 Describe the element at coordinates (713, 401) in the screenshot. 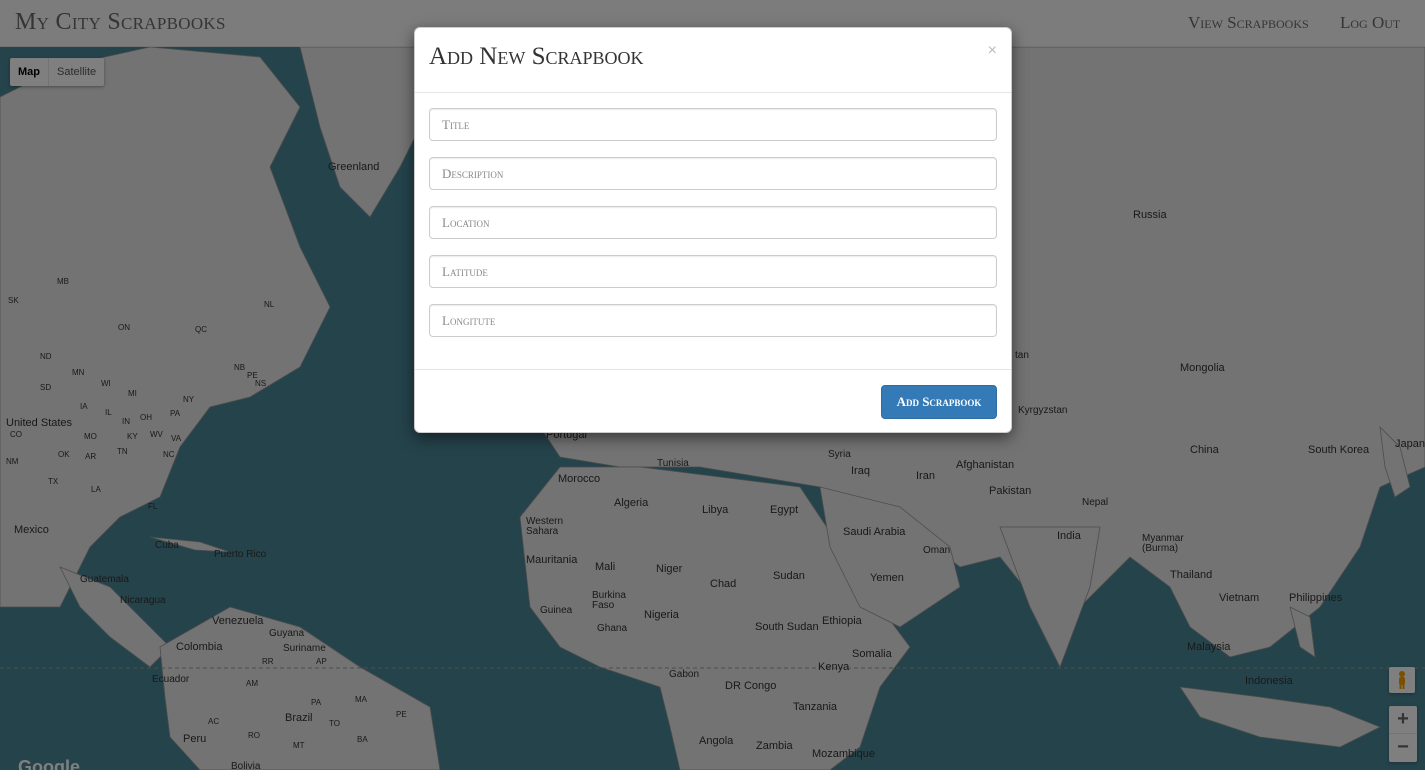

I see `modal-footer: Add Scrapbook` at that location.